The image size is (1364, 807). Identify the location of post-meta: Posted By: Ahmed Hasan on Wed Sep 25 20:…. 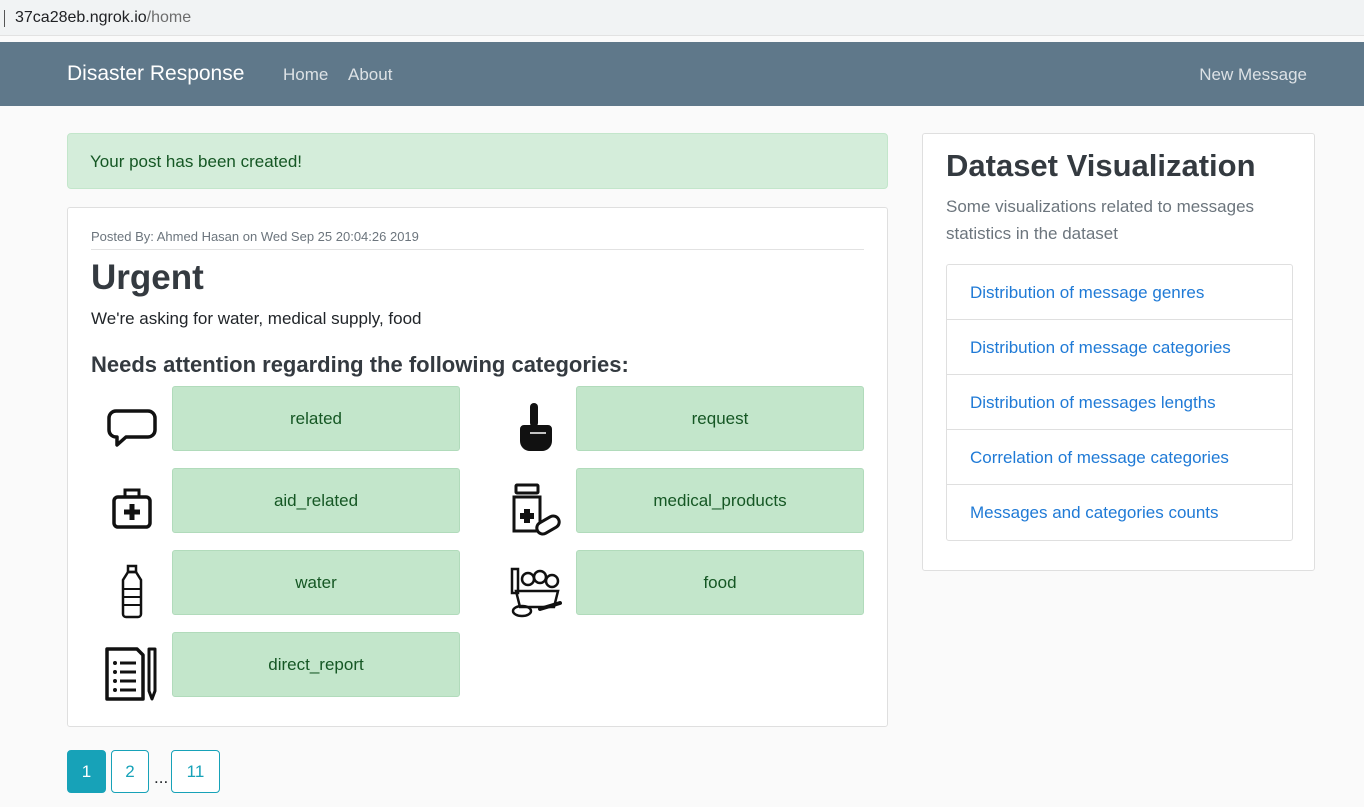
(477, 239).